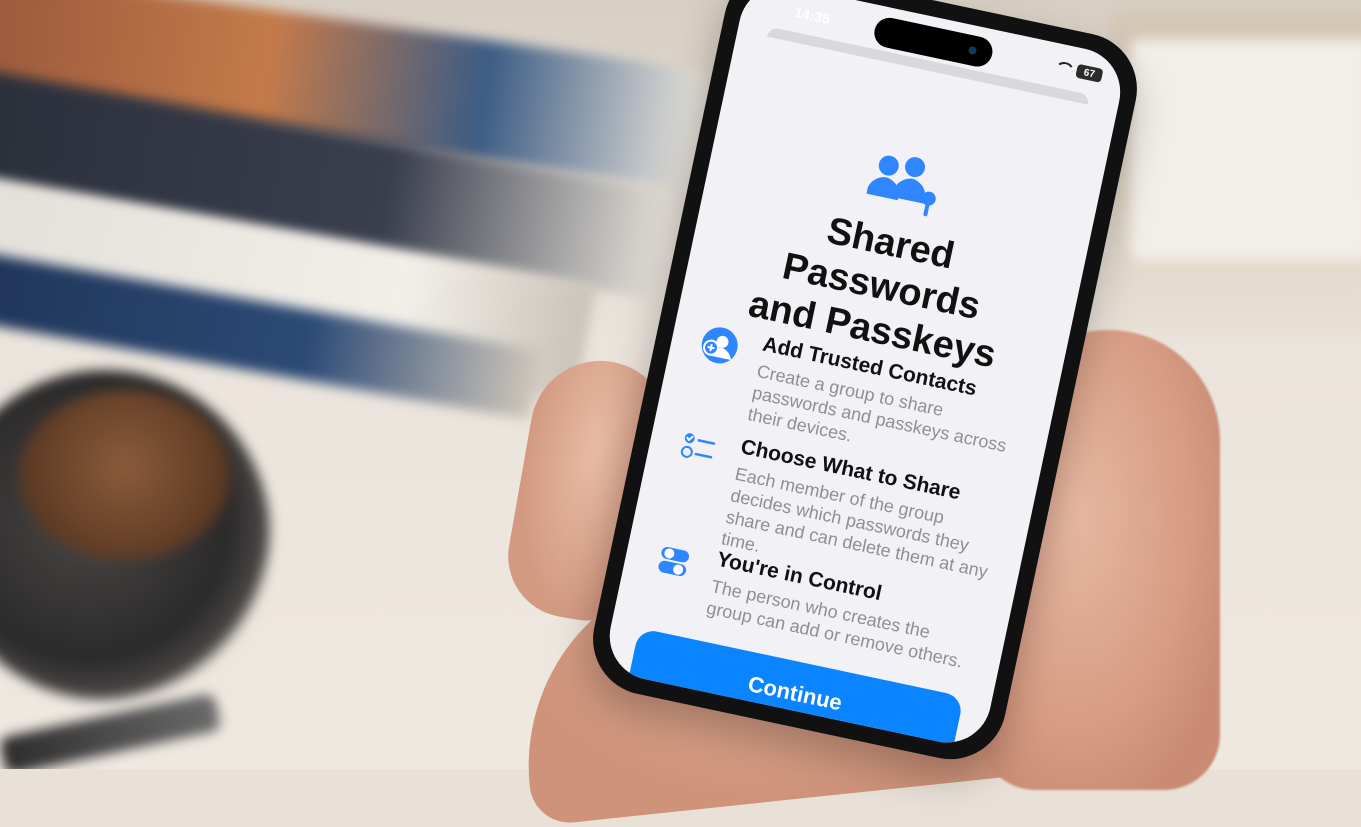 This screenshot has height=827, width=1361. What do you see at coordinates (697, 447) in the screenshot?
I see `checklist-icon` at bounding box center [697, 447].